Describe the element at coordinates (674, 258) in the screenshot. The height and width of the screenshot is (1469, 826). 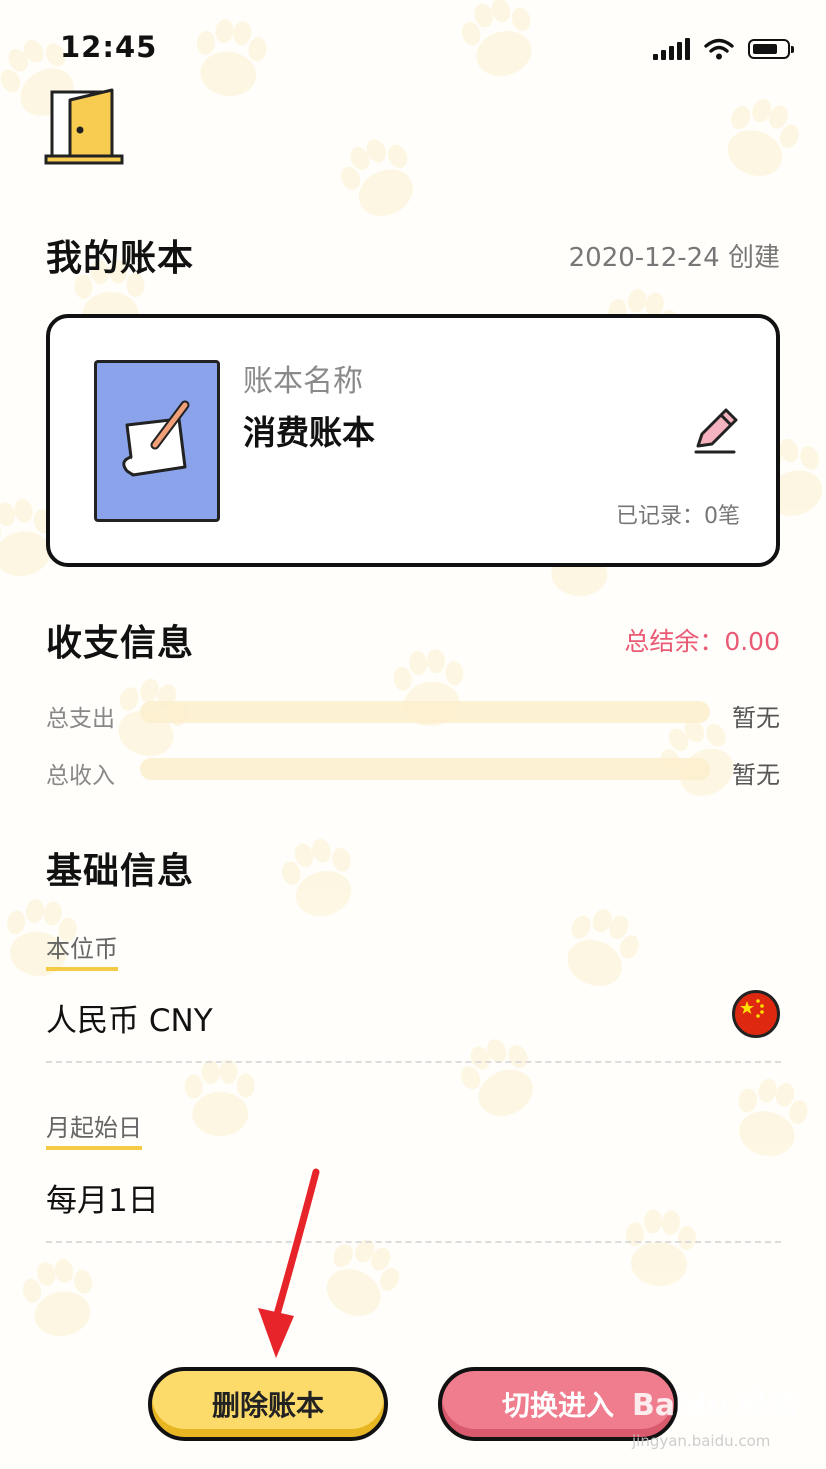
I see `created-date: 2020-12-24 创建` at that location.